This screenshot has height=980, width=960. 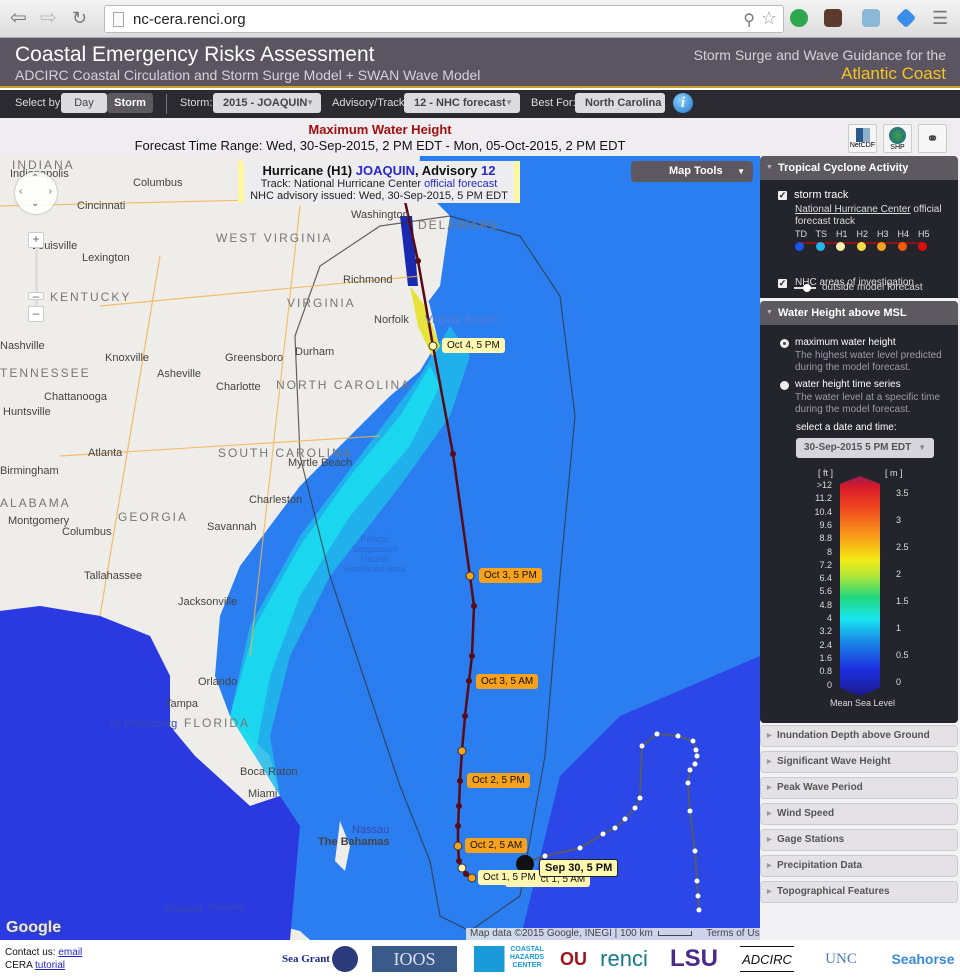 What do you see at coordinates (940, 18) in the screenshot?
I see `menu-icon: ☰` at bounding box center [940, 18].